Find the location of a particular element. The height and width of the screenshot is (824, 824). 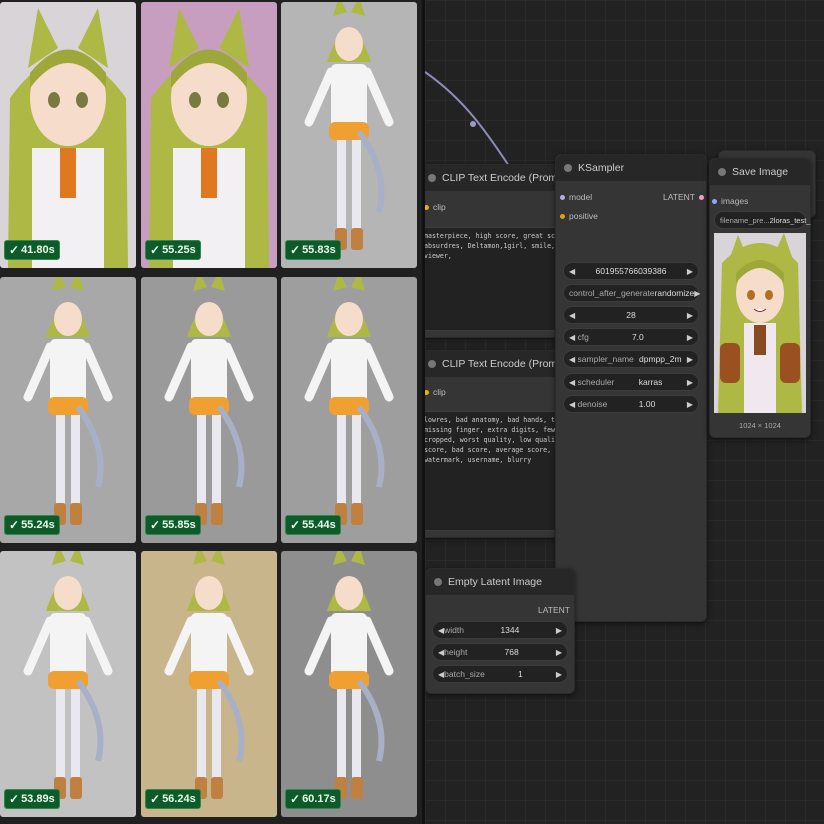

gallery-thumbnail: ✓ 55.24s is located at coordinates (68, 410).